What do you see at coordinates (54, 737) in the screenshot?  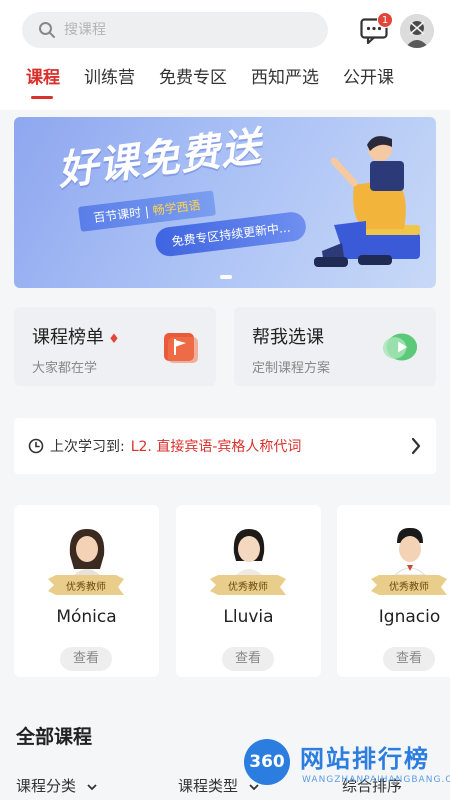 I see `all-courses-heading: 全部课程` at bounding box center [54, 737].